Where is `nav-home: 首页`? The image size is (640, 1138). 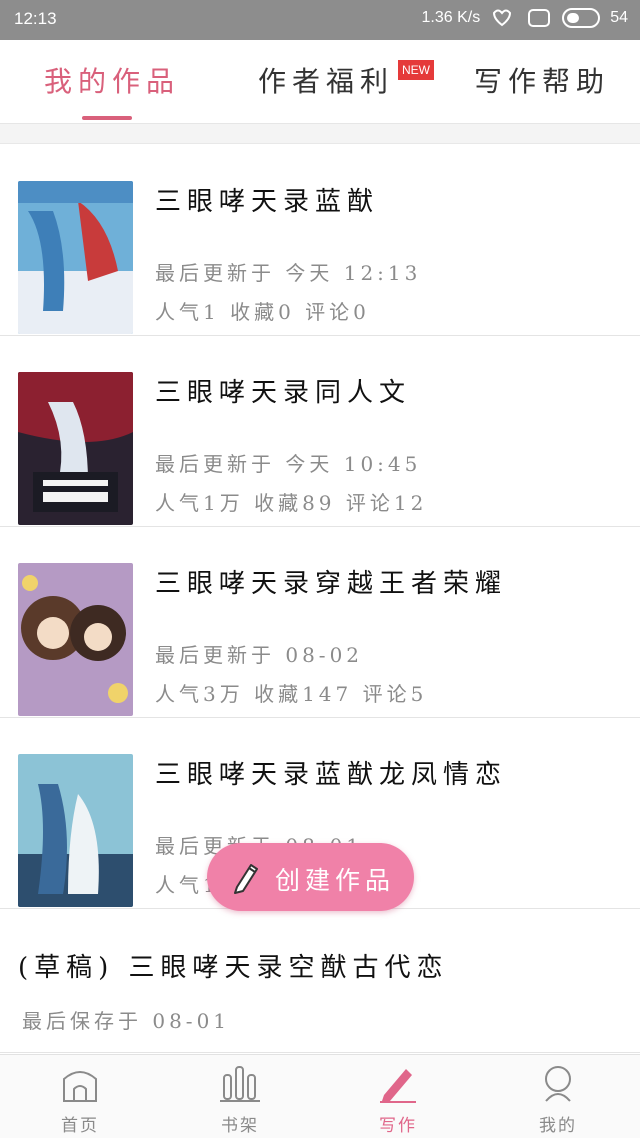
nav-home: 首页 is located at coordinates (80, 1100).